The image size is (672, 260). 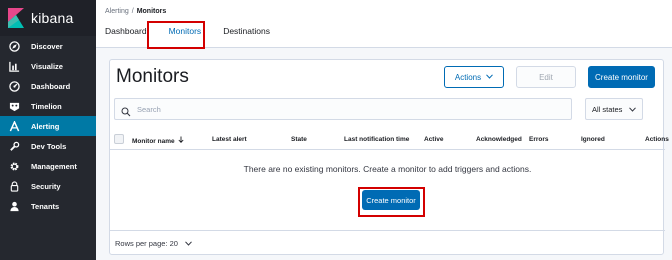 What do you see at coordinates (152, 76) in the screenshot?
I see `page-title: Monitors` at bounding box center [152, 76].